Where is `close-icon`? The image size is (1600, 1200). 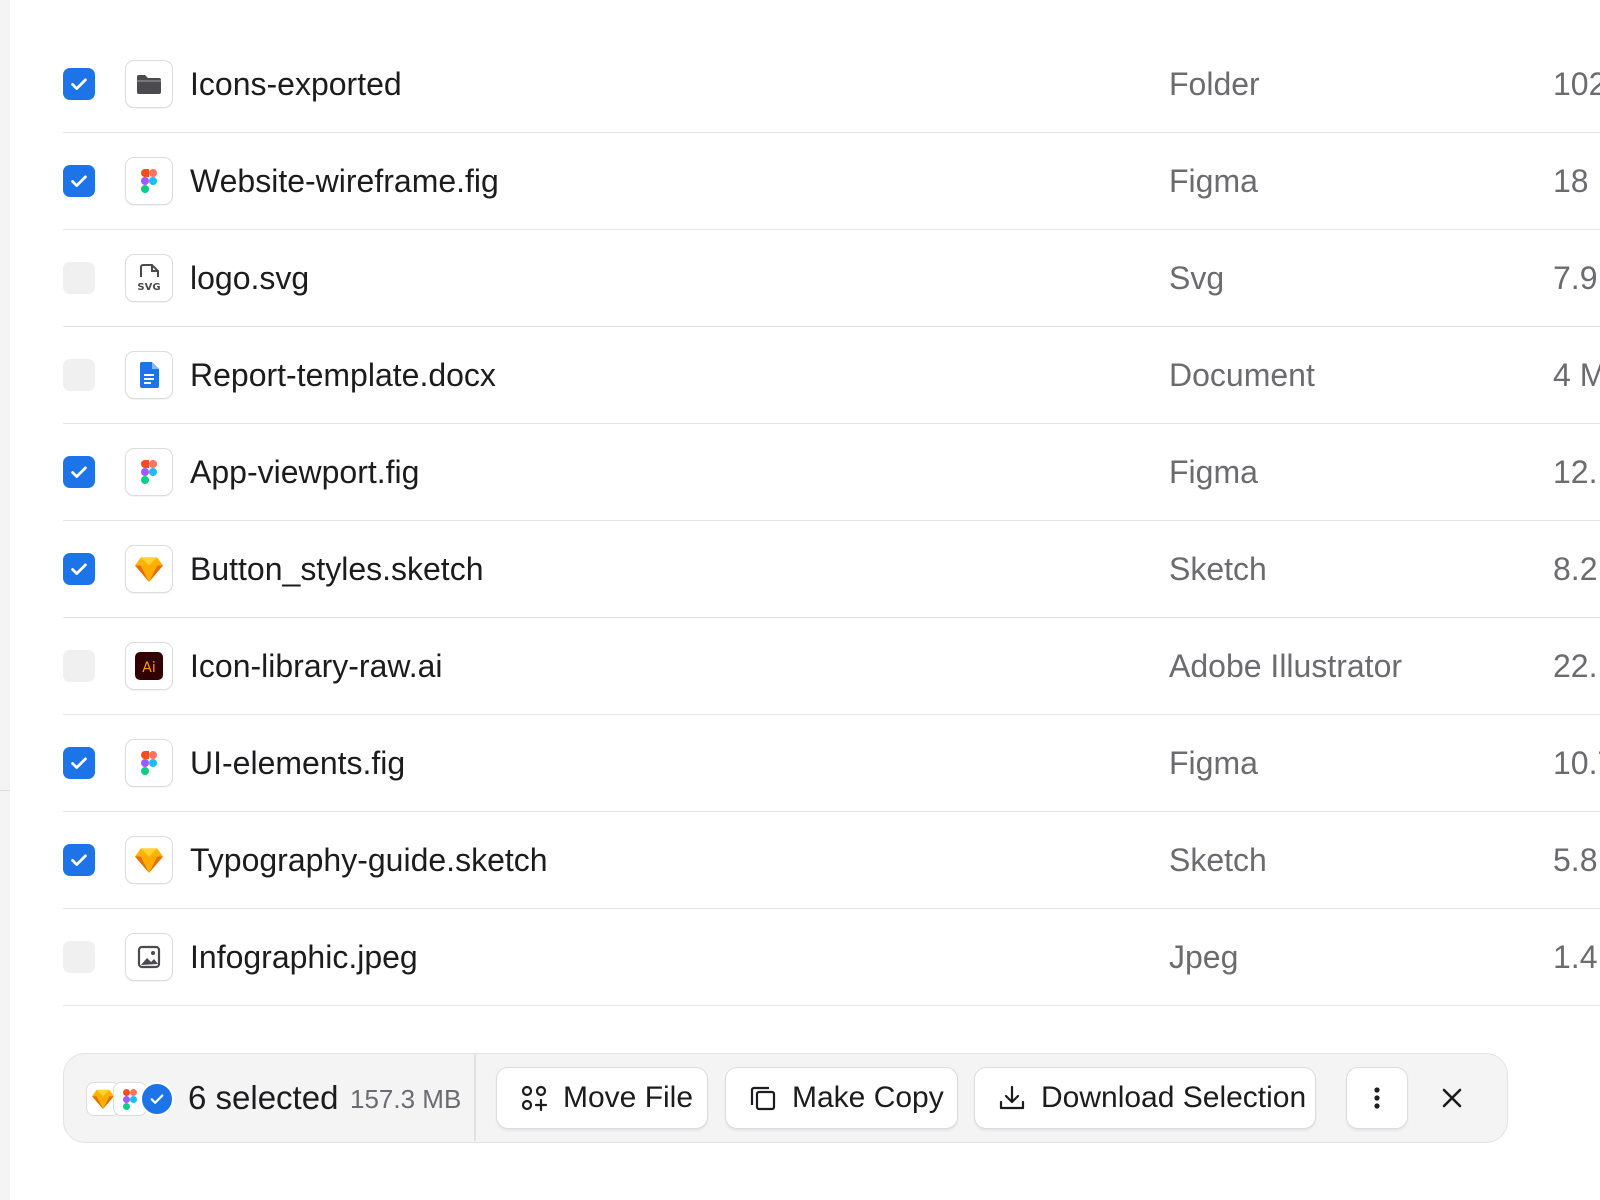 close-icon is located at coordinates (1452, 1098).